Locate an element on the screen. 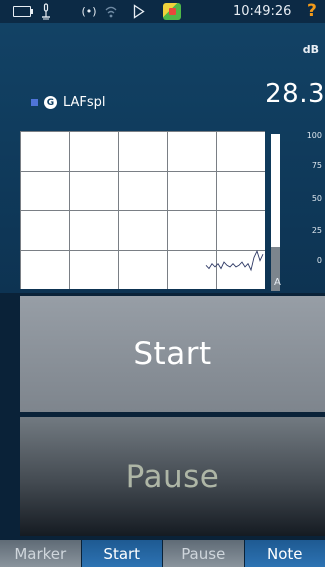  softkey-start: Start is located at coordinates (121, 553).